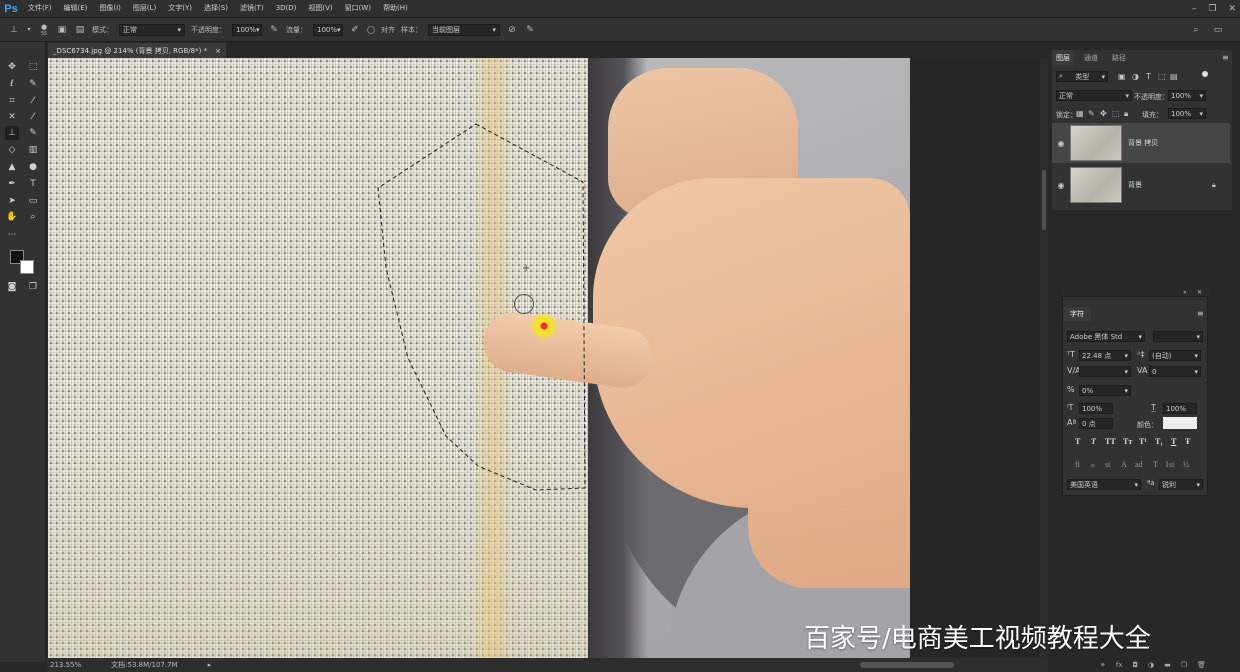 The image size is (1240, 672). Describe the element at coordinates (12, 217) in the screenshot. I see `hand-icon: ✋` at that location.